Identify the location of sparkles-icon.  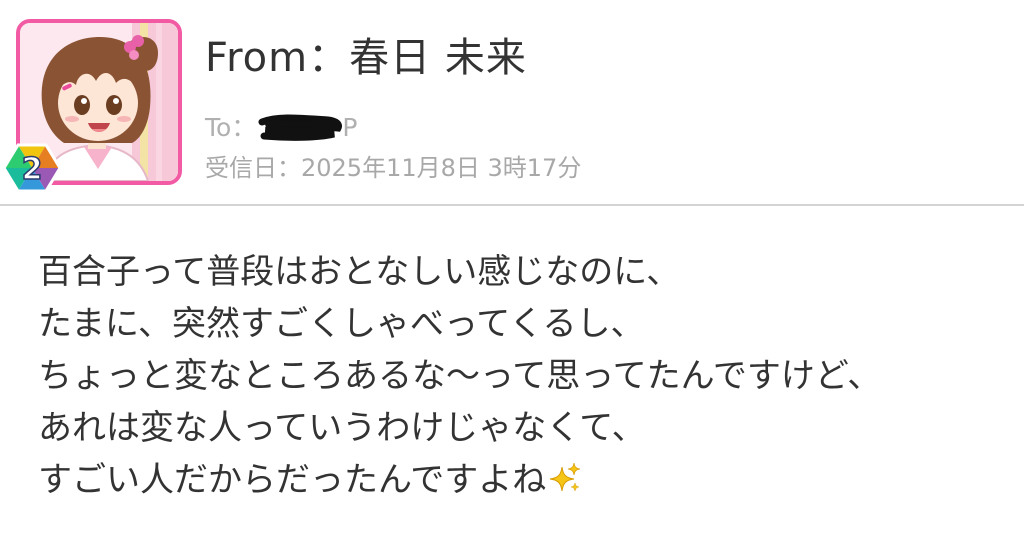
(565, 478).